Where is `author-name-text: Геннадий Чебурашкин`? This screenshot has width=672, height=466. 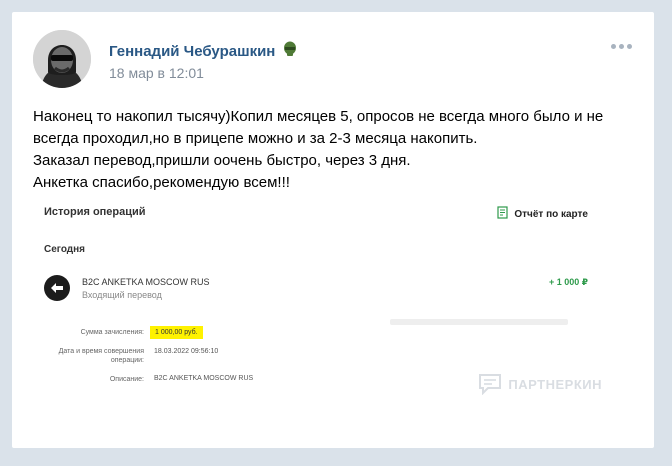 author-name-text: Геннадий Чебурашкин is located at coordinates (192, 51).